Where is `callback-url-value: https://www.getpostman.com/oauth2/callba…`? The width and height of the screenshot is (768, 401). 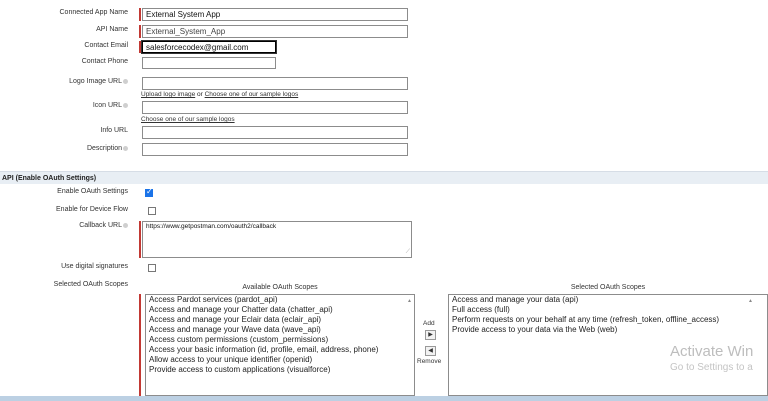 callback-url-value: https://www.getpostman.com/oauth2/callba… is located at coordinates (211, 226).